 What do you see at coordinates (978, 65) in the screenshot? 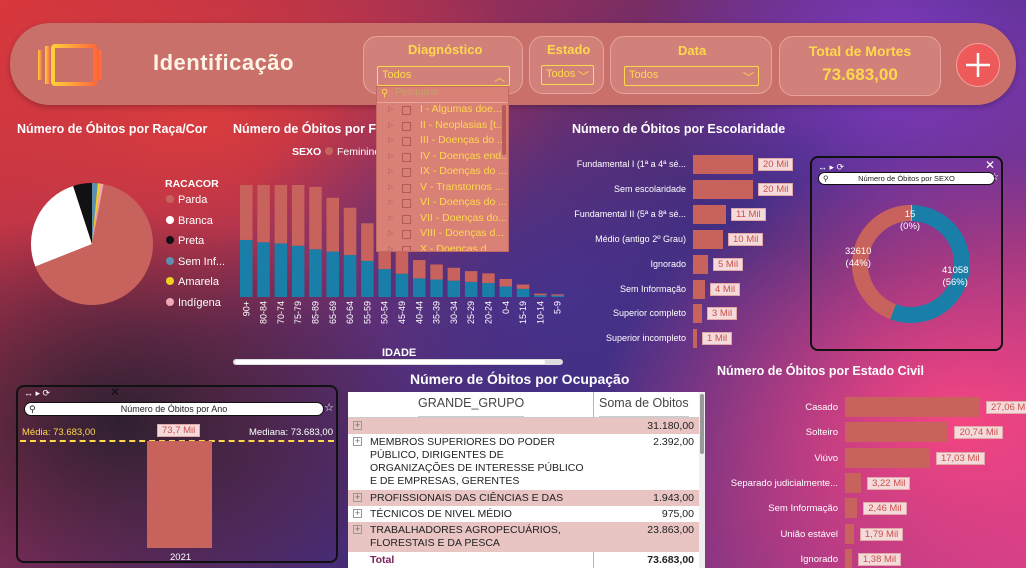
I see `add-button` at bounding box center [978, 65].